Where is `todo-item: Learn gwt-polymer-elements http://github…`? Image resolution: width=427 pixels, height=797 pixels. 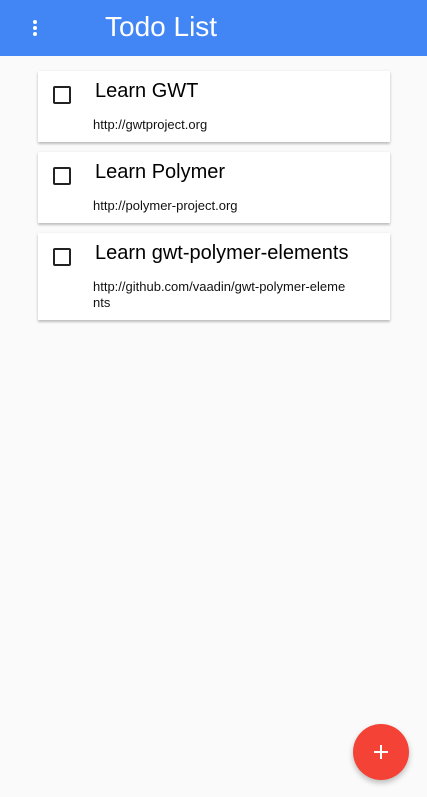 todo-item: Learn gwt-polymer-elements http://github… is located at coordinates (214, 276).